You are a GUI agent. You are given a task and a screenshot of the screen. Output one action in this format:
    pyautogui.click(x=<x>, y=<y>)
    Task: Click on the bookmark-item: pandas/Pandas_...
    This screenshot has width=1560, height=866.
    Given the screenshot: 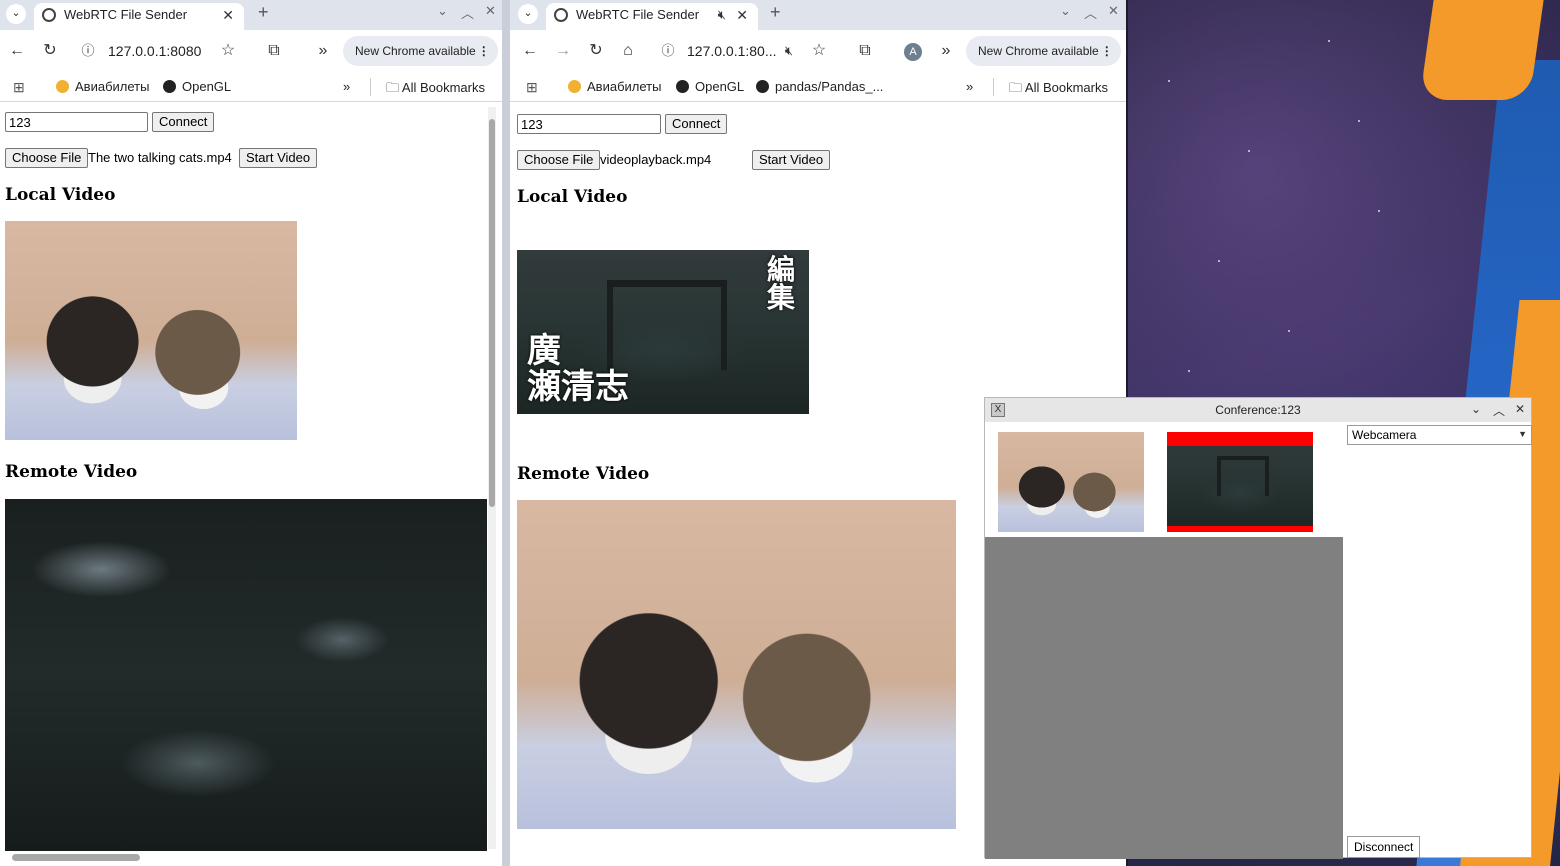 What is the action you would take?
    pyautogui.click(x=819, y=86)
    